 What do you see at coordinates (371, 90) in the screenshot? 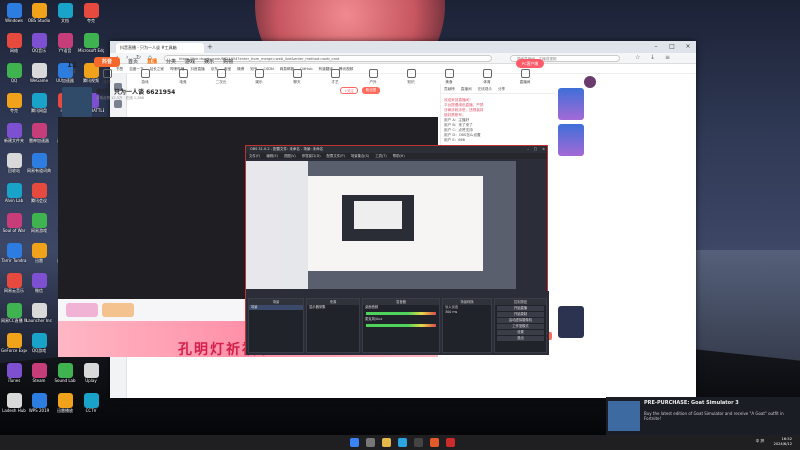
I see `fan-club-button: 粉丝团` at bounding box center [371, 90].